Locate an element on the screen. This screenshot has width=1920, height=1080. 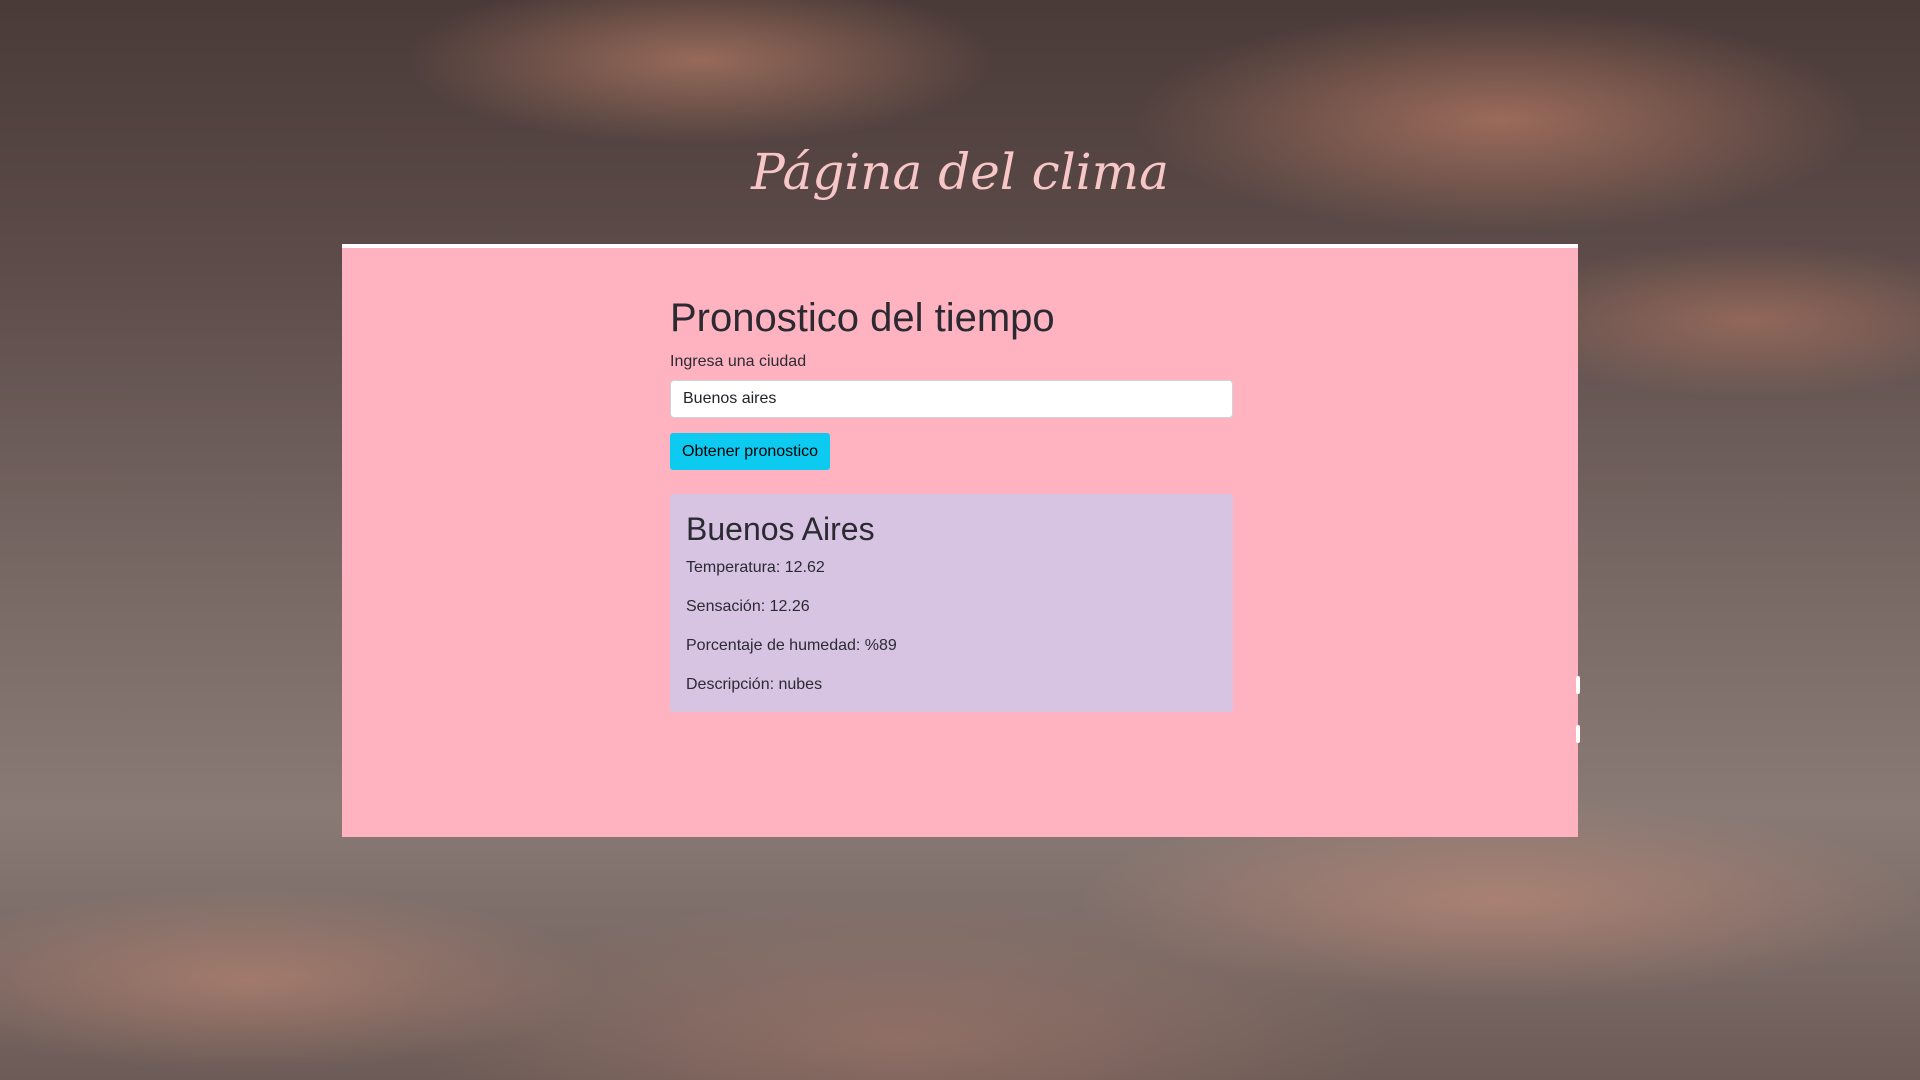
city-label: Ingresa una ciudad is located at coordinates (738, 361).